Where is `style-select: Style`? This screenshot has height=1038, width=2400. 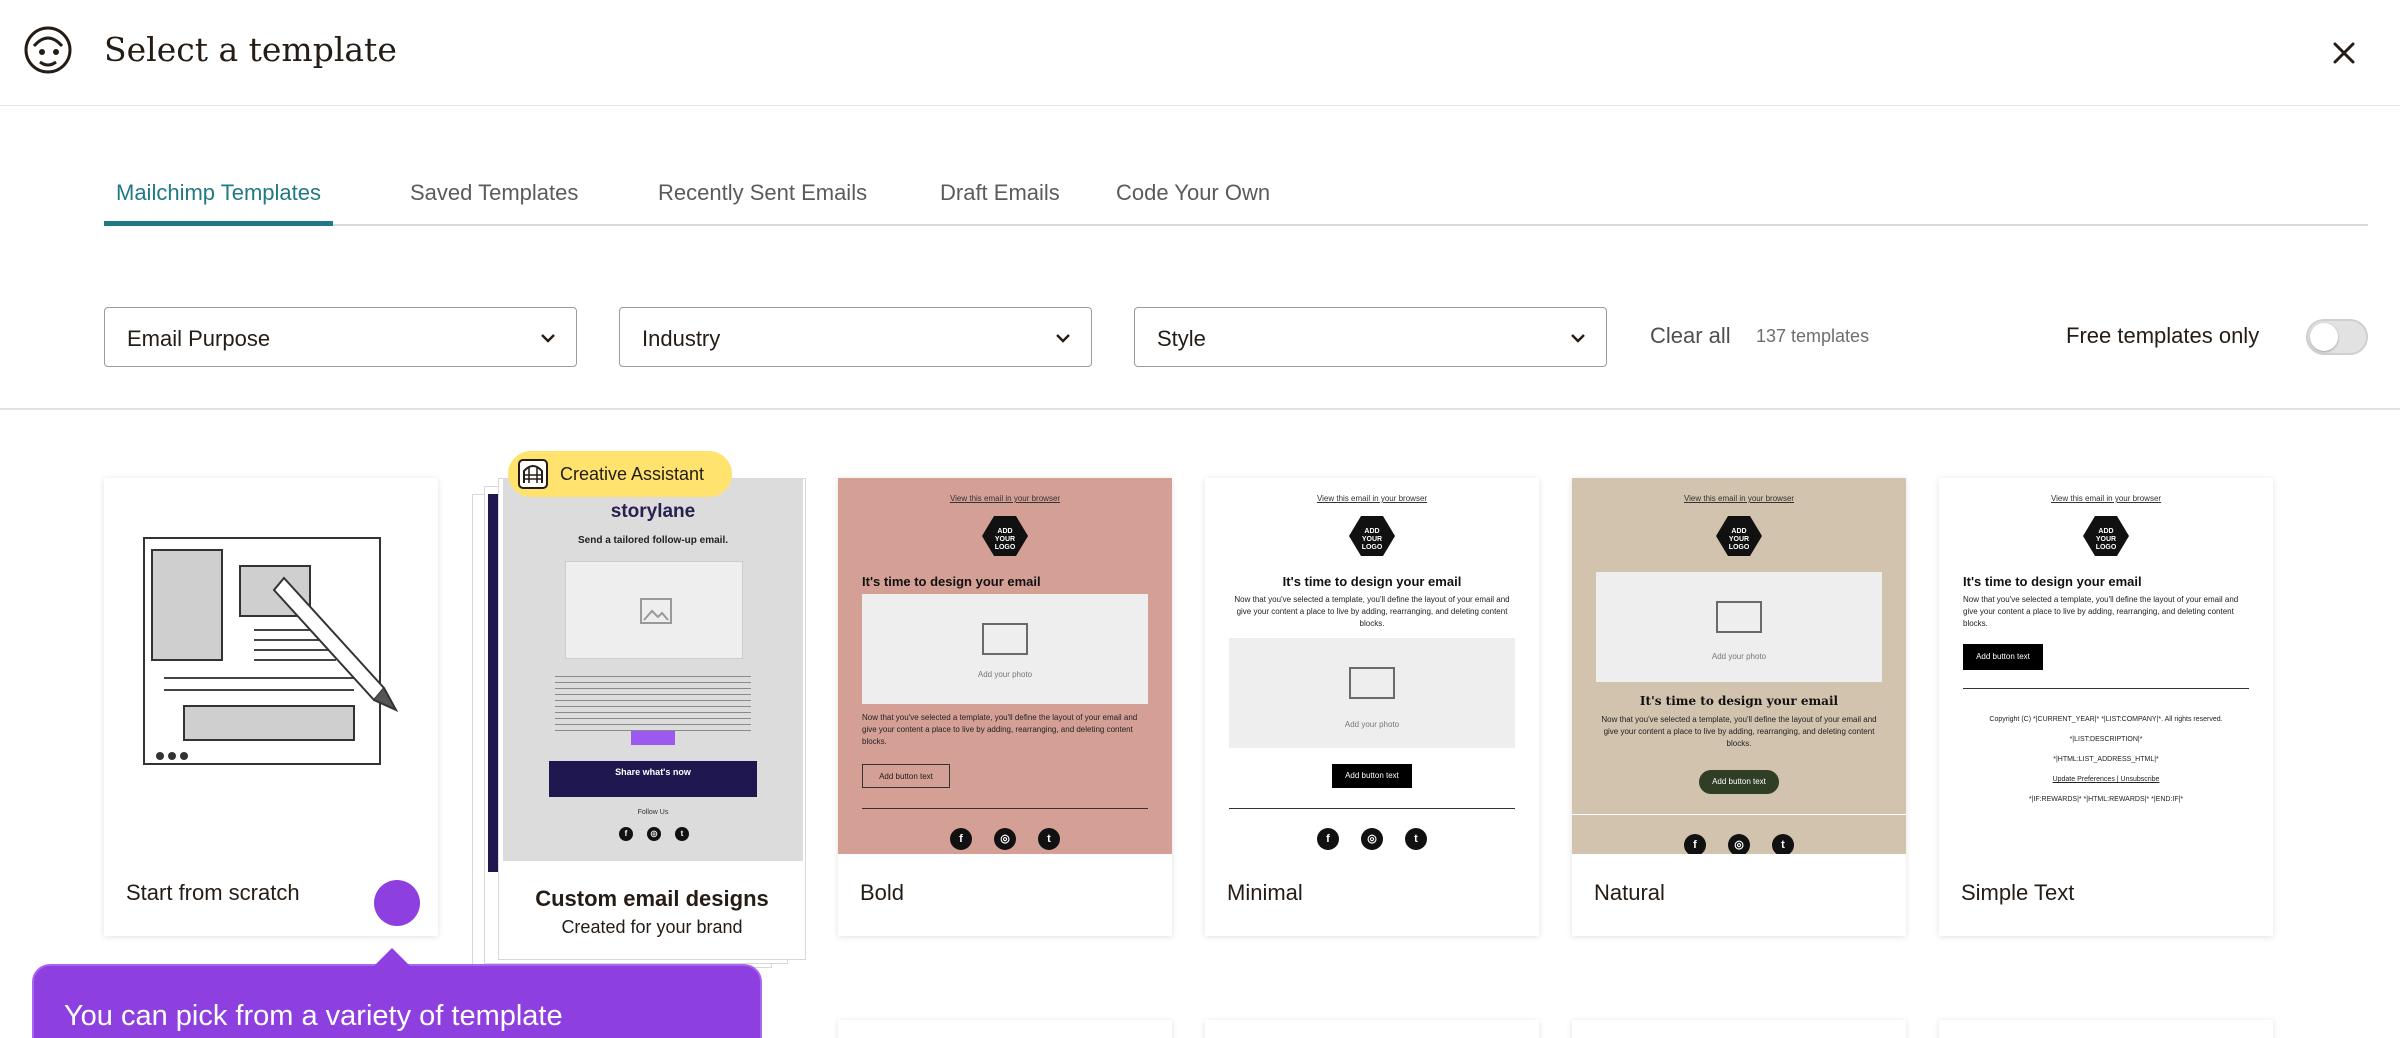
style-select: Style is located at coordinates (1370, 337).